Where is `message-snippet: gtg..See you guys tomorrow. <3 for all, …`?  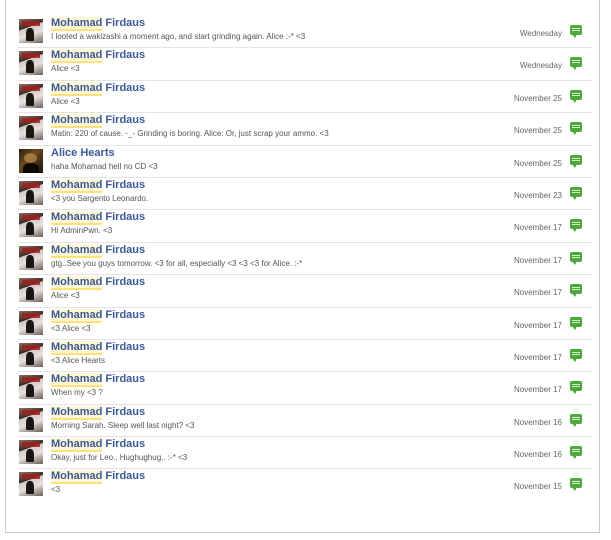
message-snippet: gtg..See you guys tomorrow. <3 for all, … is located at coordinates (177, 263).